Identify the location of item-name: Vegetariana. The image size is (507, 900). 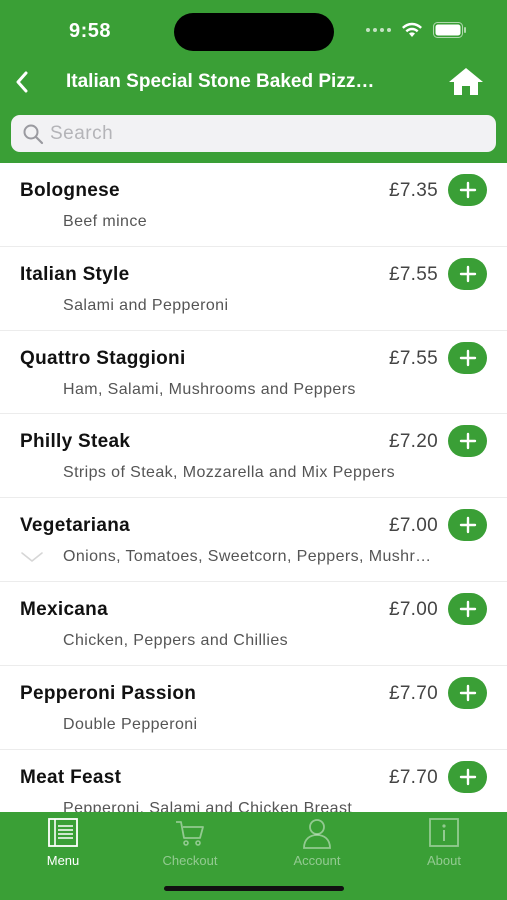
(75, 526).